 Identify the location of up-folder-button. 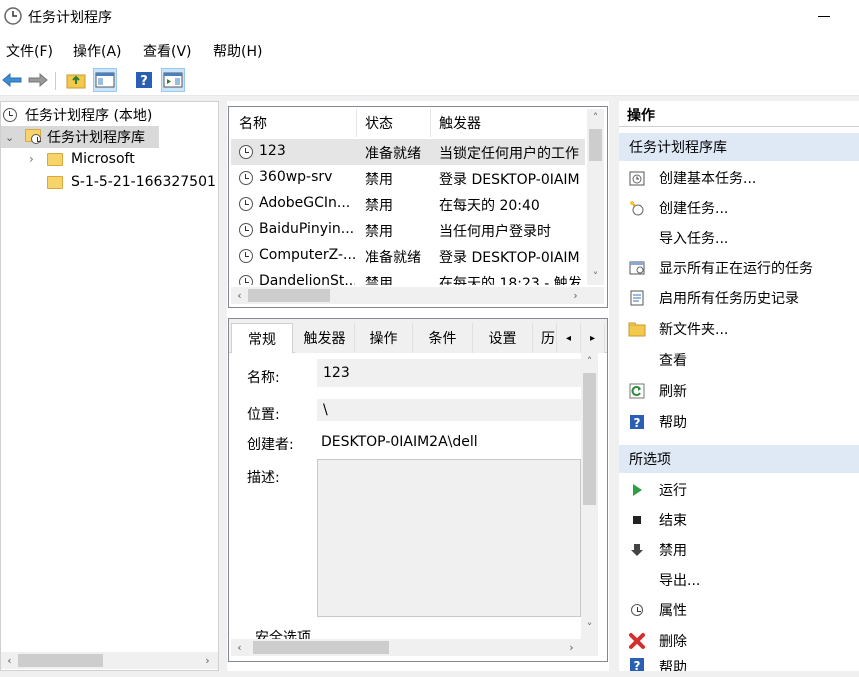
(76, 80).